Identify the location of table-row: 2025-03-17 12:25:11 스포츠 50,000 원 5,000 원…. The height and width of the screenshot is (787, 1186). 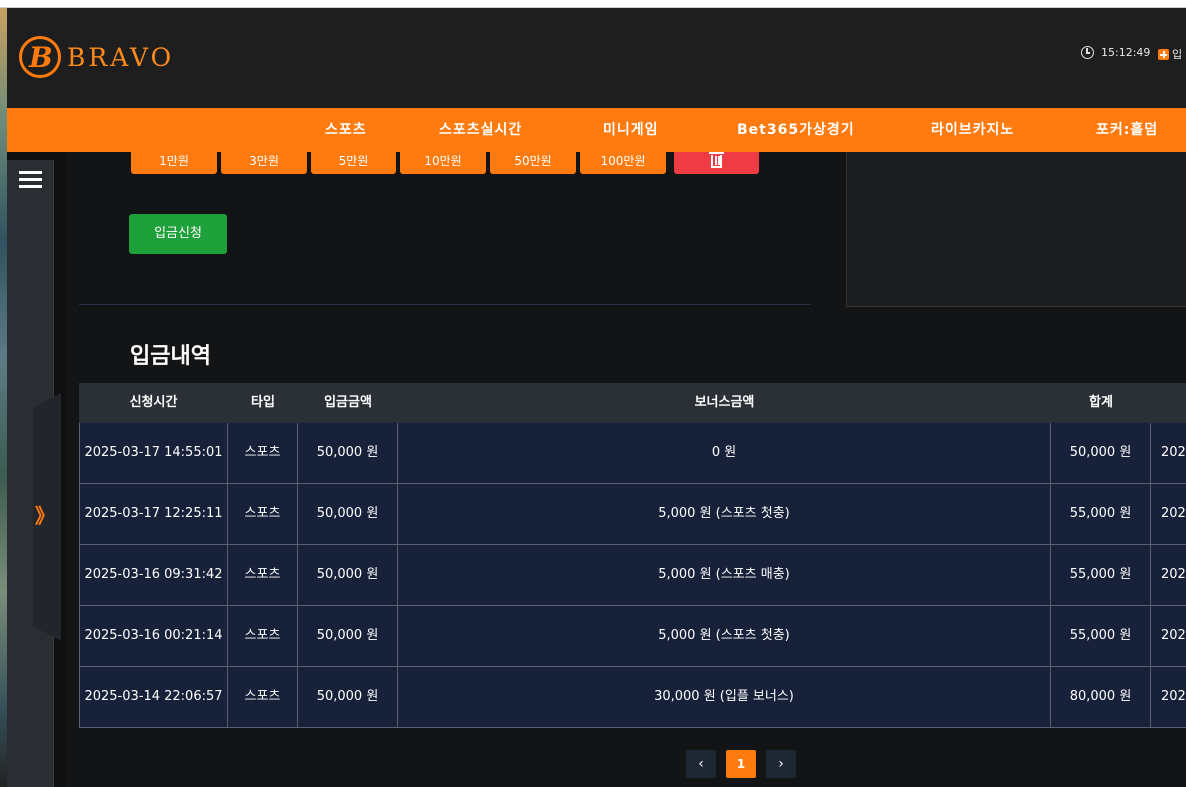
(632, 514).